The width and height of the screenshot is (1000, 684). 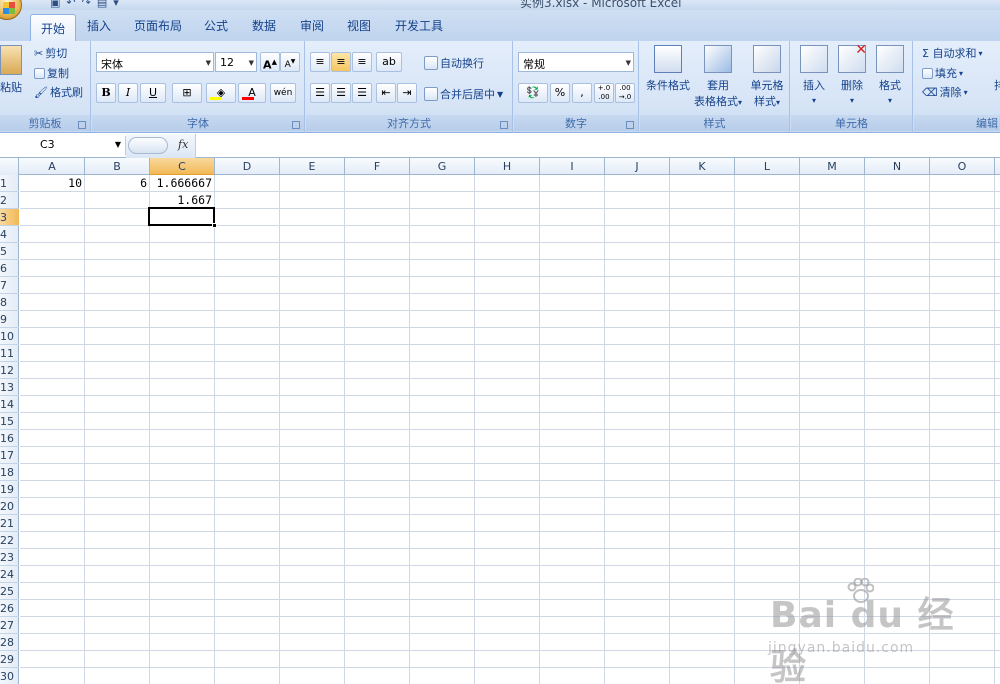 I want to click on tab-insert: 插入, so click(x=99, y=25).